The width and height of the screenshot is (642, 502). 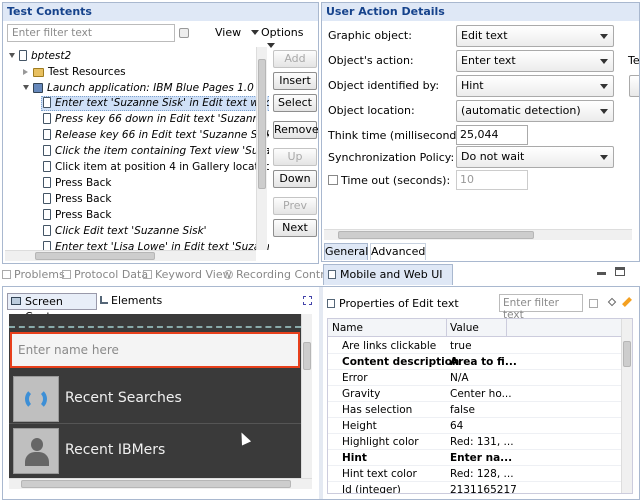 What do you see at coordinates (237, 32) in the screenshot?
I see `view-menu: View` at bounding box center [237, 32].